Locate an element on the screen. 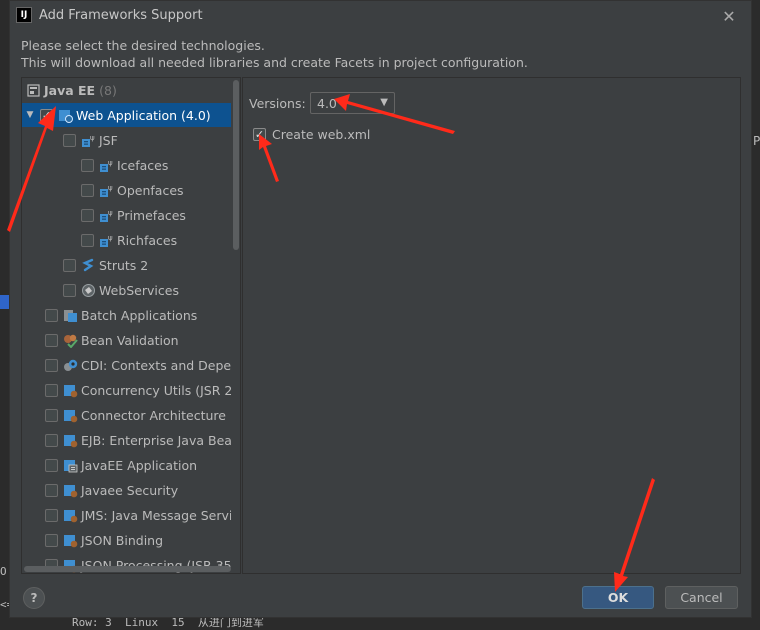 This screenshot has width=760, height=630. web-app-icon is located at coordinates (65, 115).